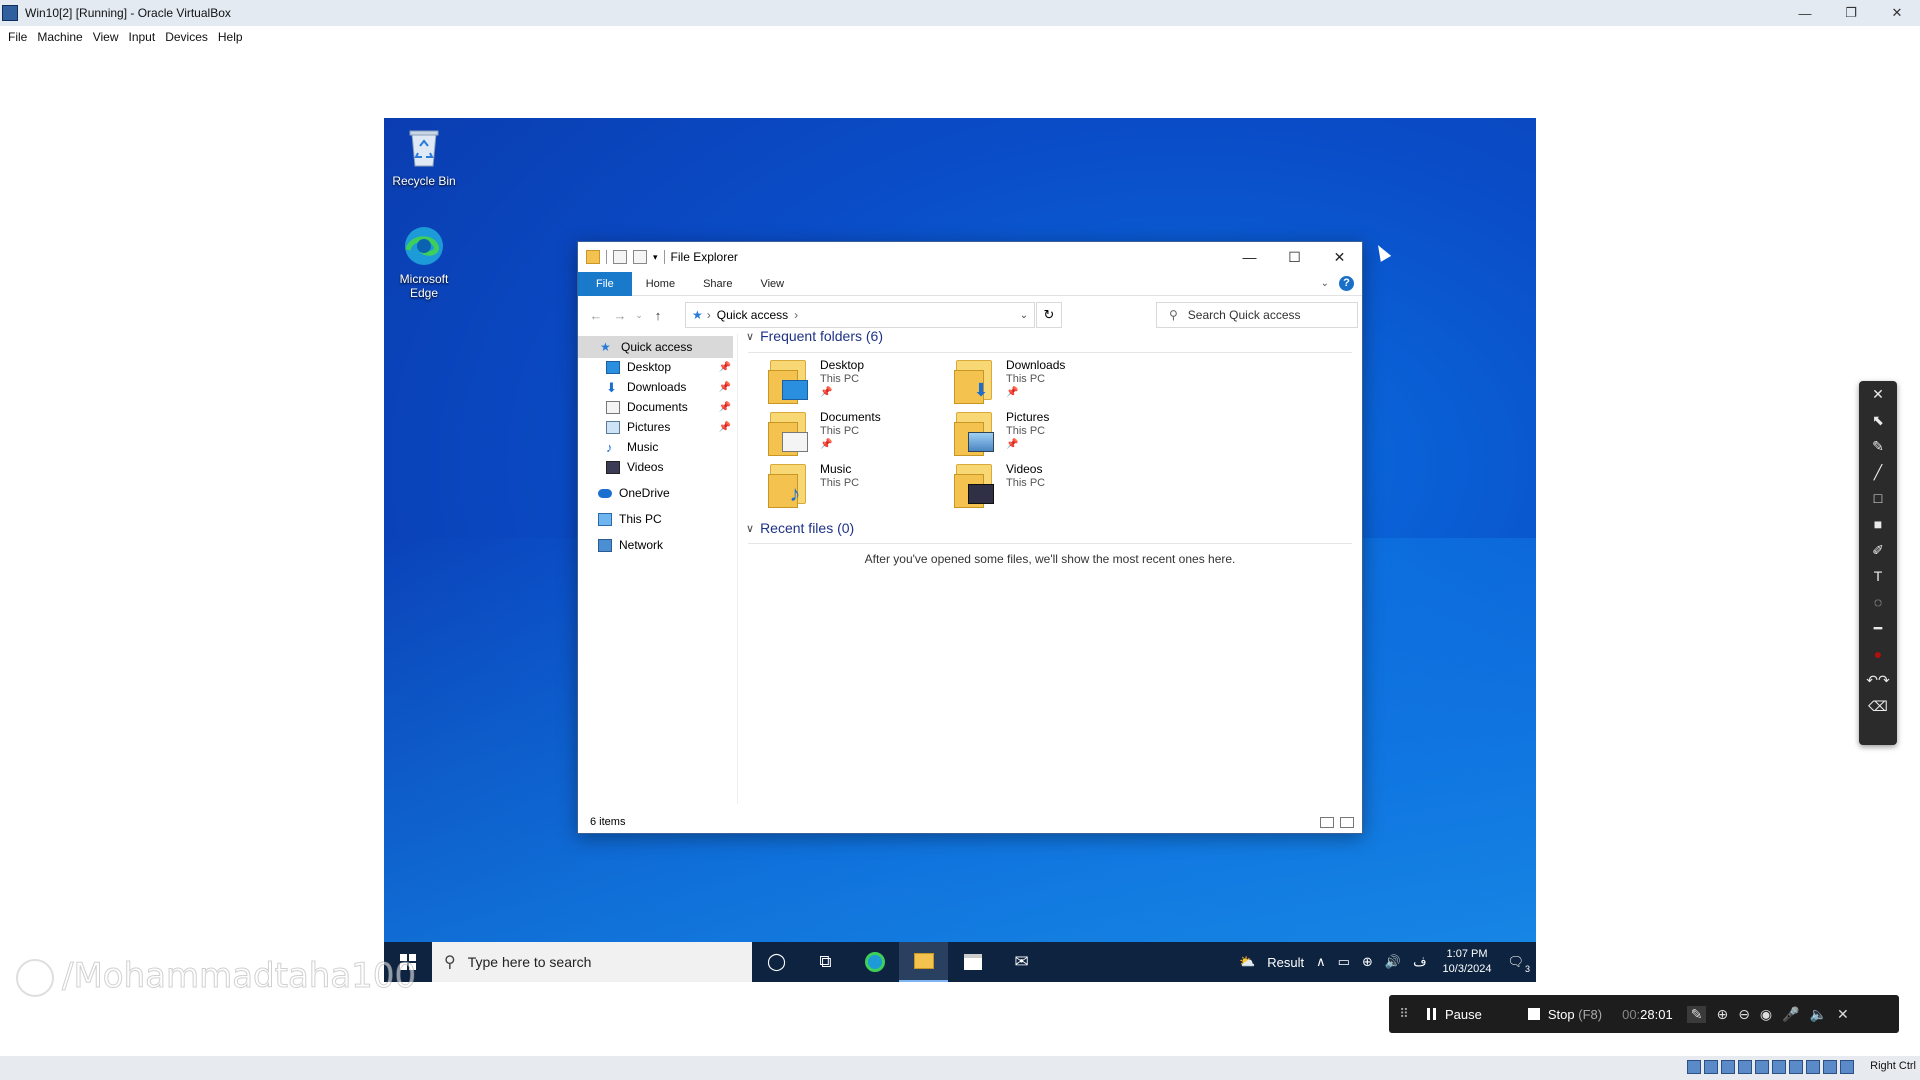  Describe the element at coordinates (1878, 706) in the screenshot. I see `clear-icon: ⌫` at that location.